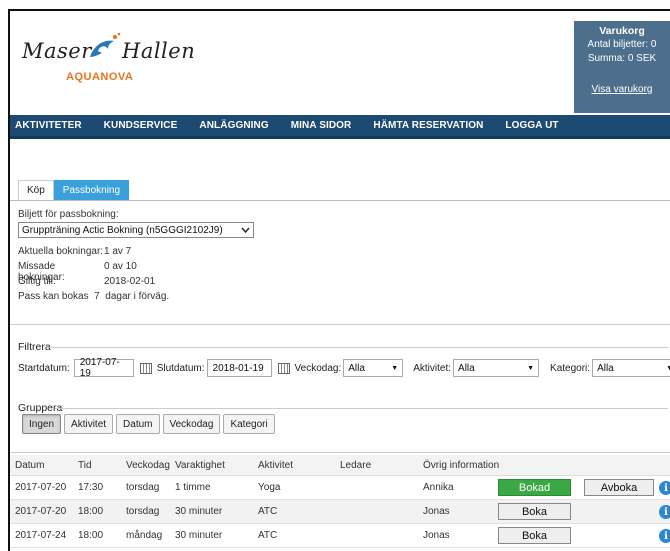 This screenshot has width=670, height=551. Describe the element at coordinates (138, 424) in the screenshot. I see `group-date-button: Datum` at that location.